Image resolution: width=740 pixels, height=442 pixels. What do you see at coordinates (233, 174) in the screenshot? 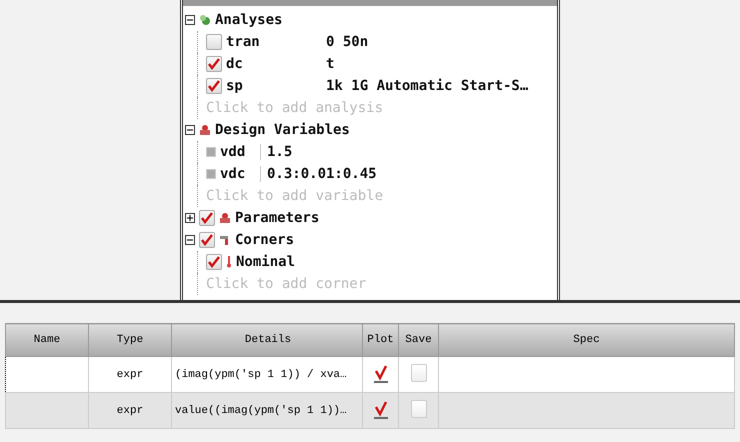
I see `variable-name: vdc` at bounding box center [233, 174].